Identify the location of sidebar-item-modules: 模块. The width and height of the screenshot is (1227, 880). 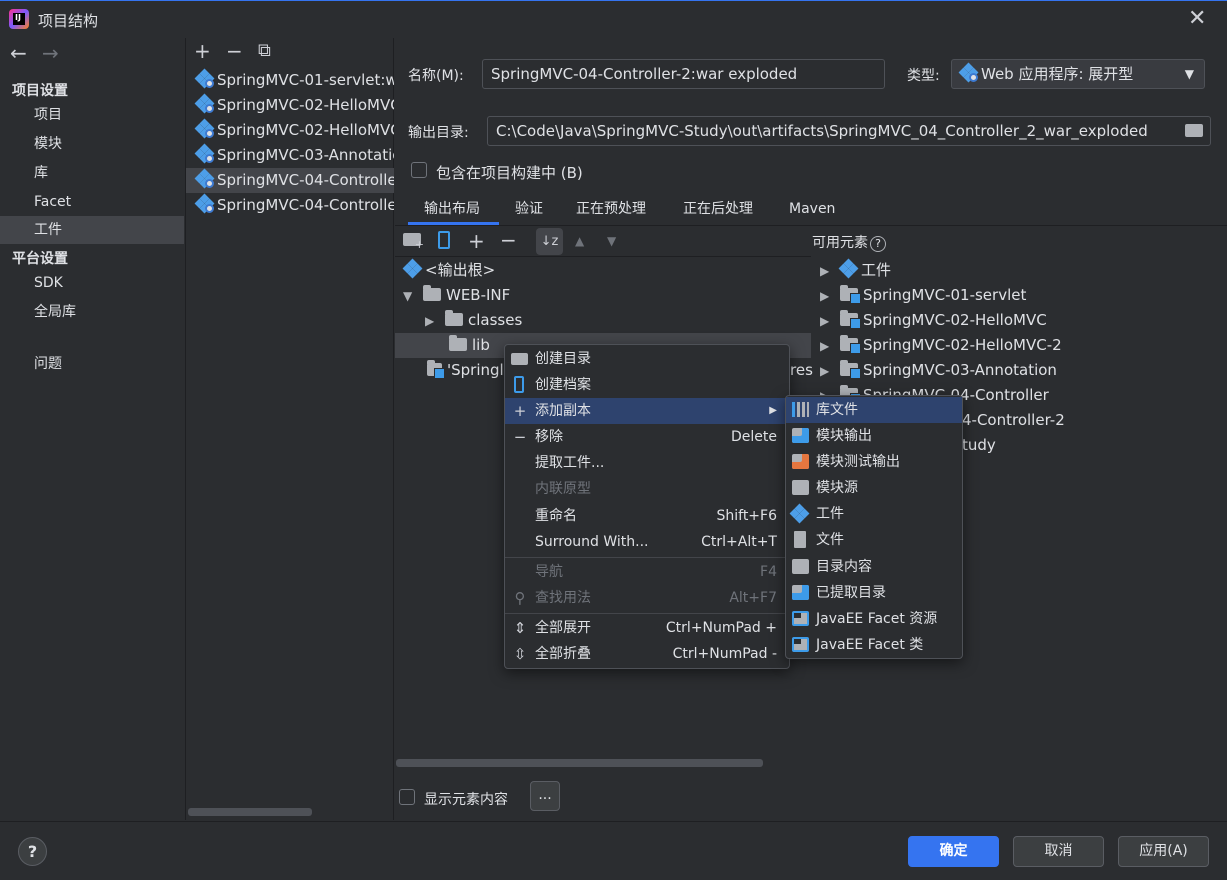
(92, 144).